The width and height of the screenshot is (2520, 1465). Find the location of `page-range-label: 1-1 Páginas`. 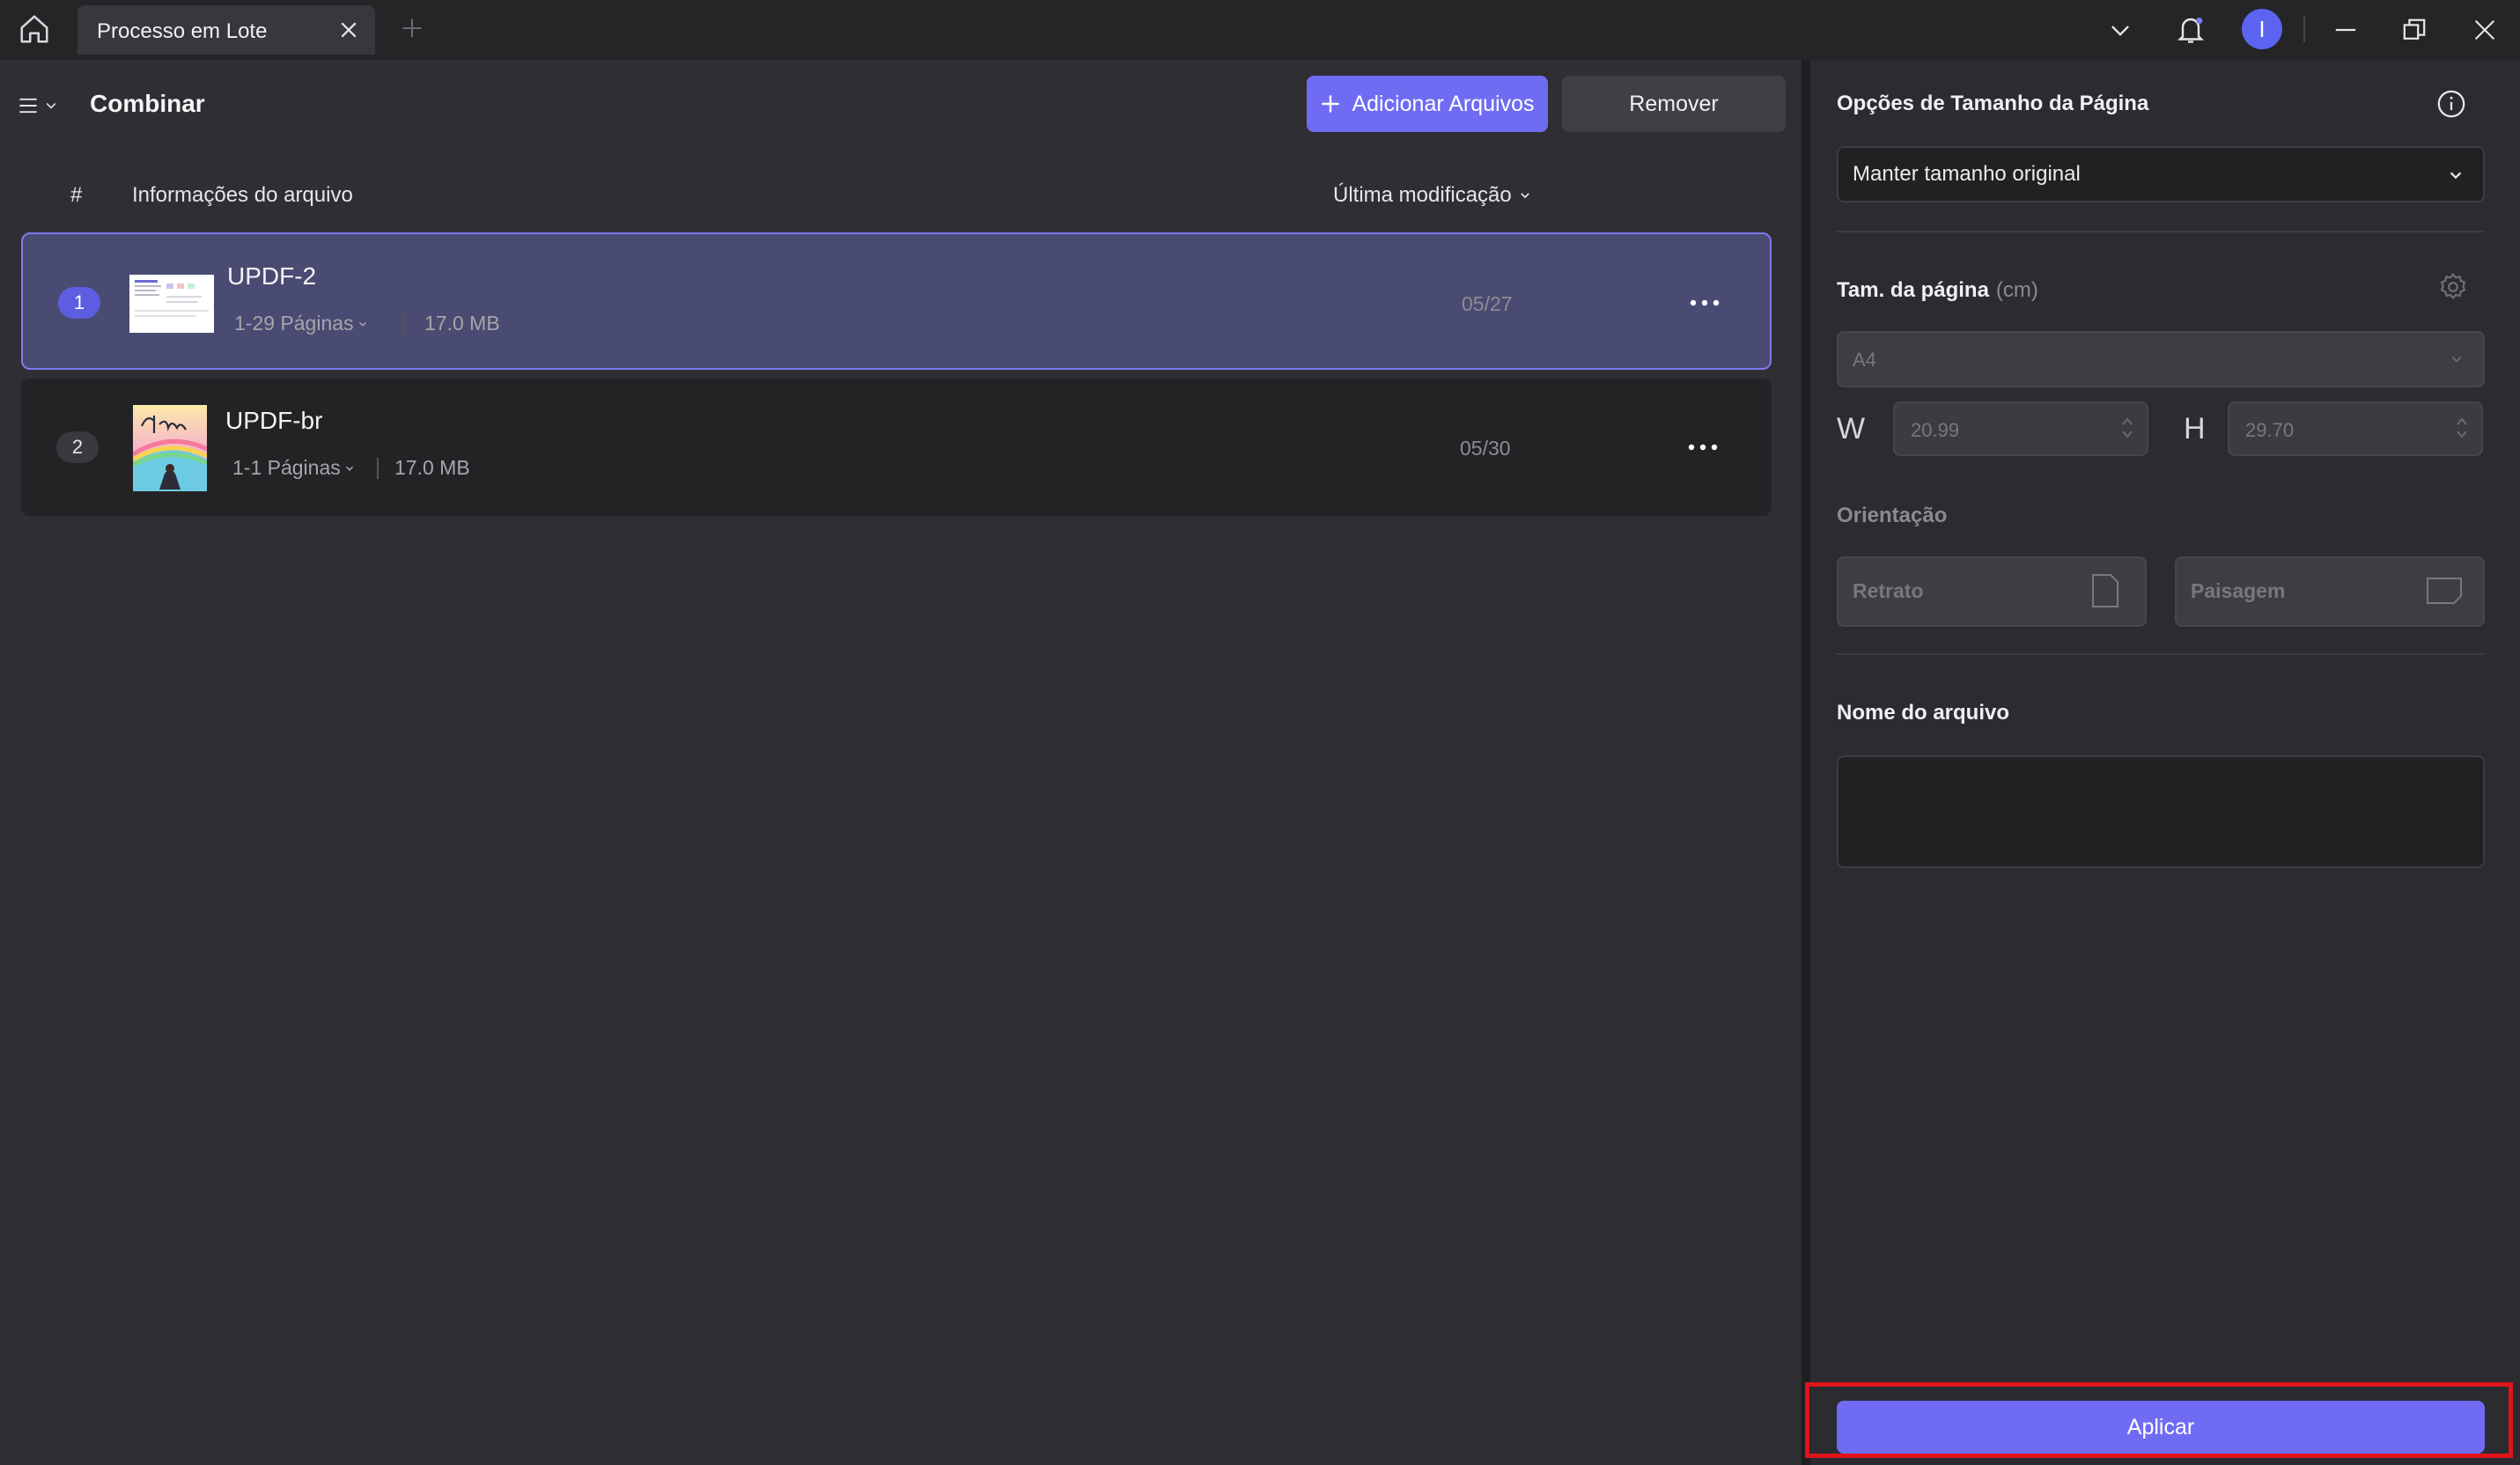

page-range-label: 1-1 Páginas is located at coordinates (286, 468).